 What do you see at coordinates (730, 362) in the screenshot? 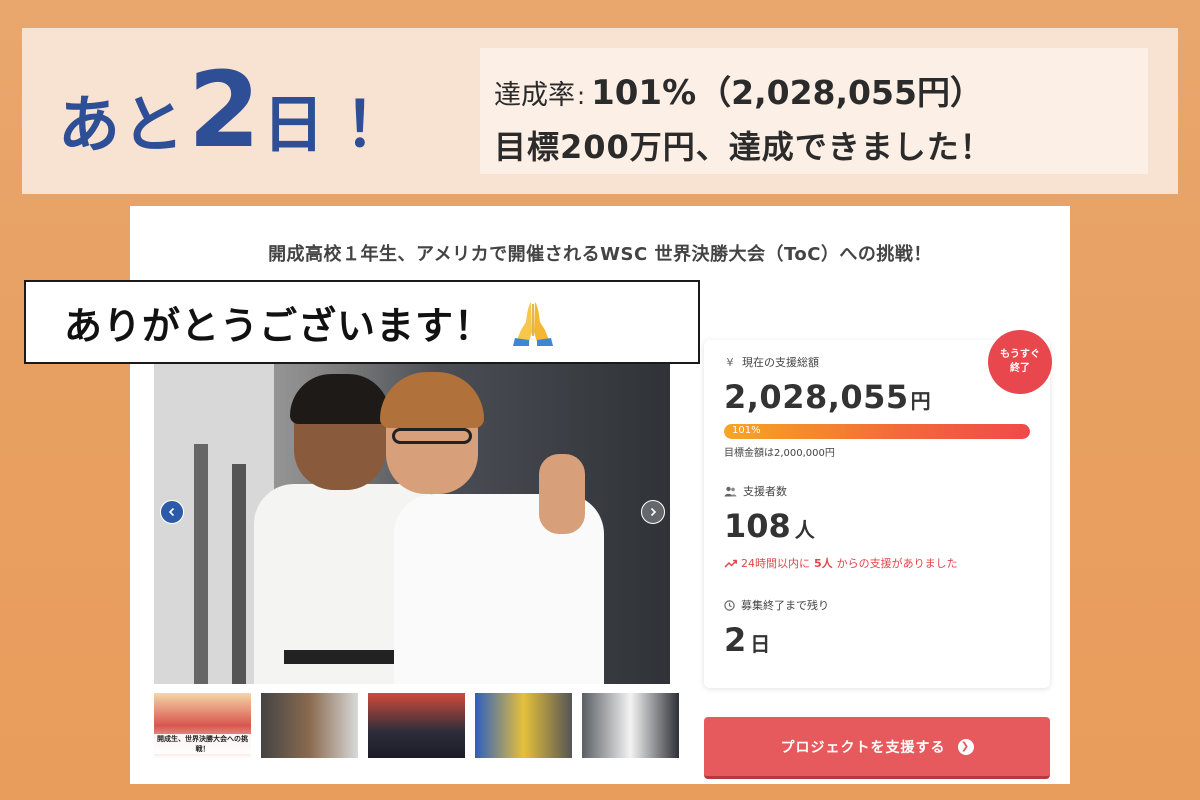
I see `yen-icon: ¥` at bounding box center [730, 362].